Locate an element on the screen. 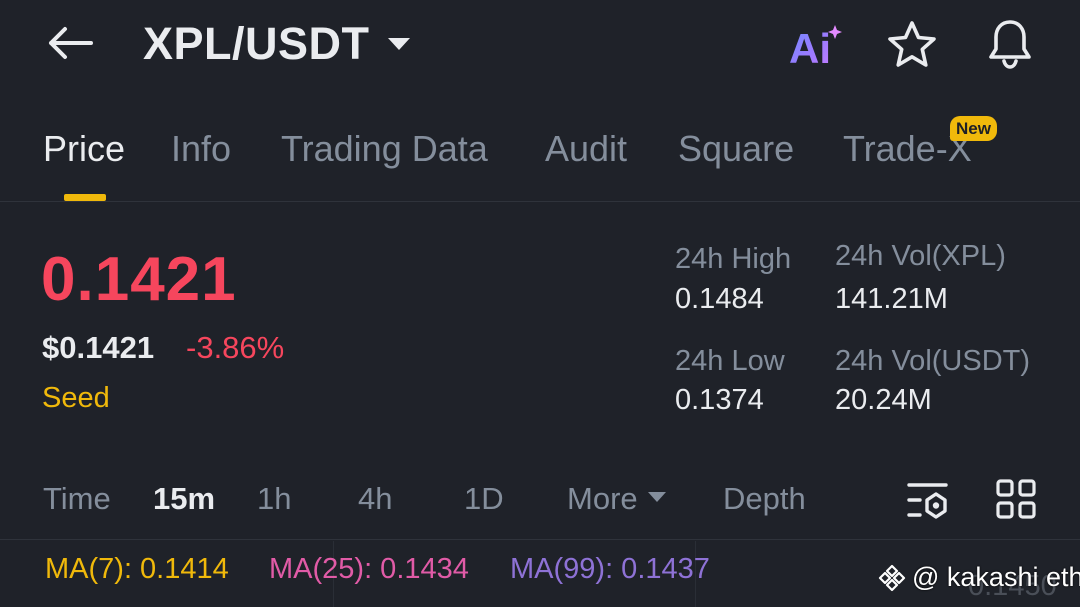 This screenshot has width=1080, height=607. interval-1d: 1D is located at coordinates (484, 499).